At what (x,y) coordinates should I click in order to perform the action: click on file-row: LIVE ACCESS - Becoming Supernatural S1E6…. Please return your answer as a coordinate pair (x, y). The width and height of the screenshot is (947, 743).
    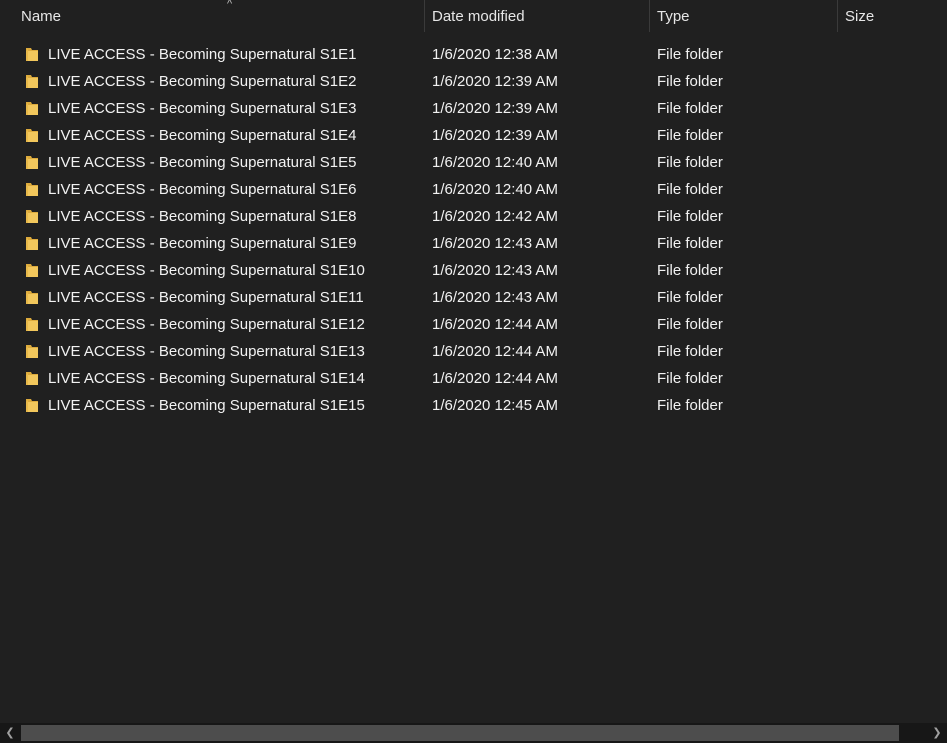
    Looking at the image, I should click on (473, 189).